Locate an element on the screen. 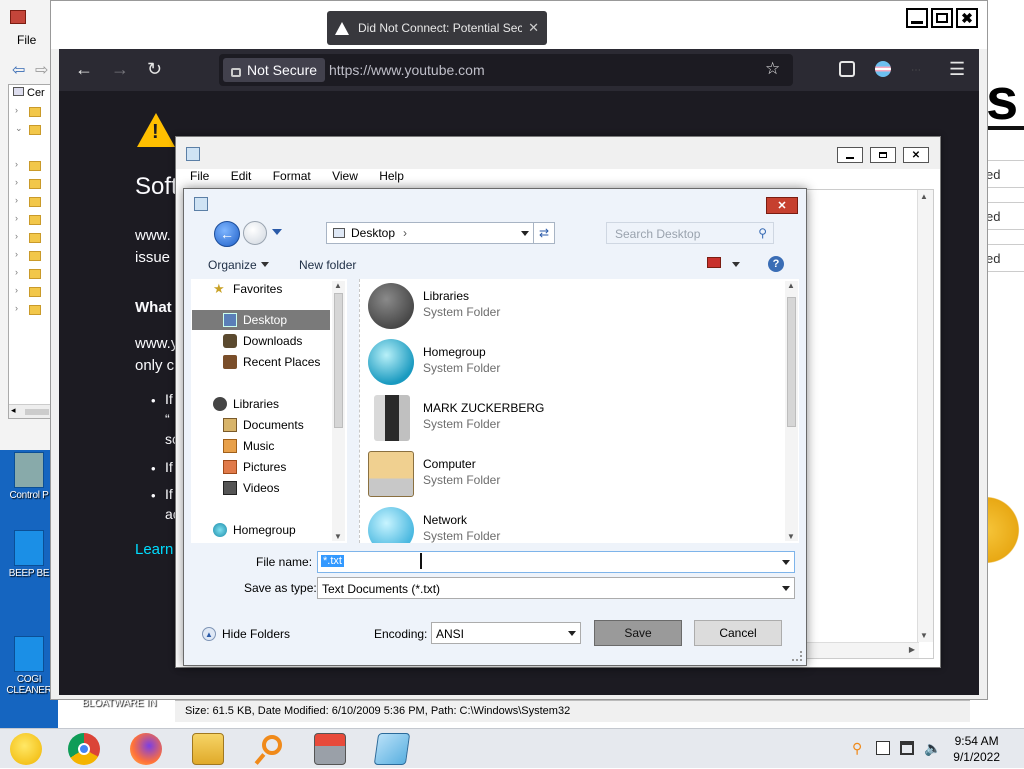  smiley-icon is located at coordinates (26, 749).